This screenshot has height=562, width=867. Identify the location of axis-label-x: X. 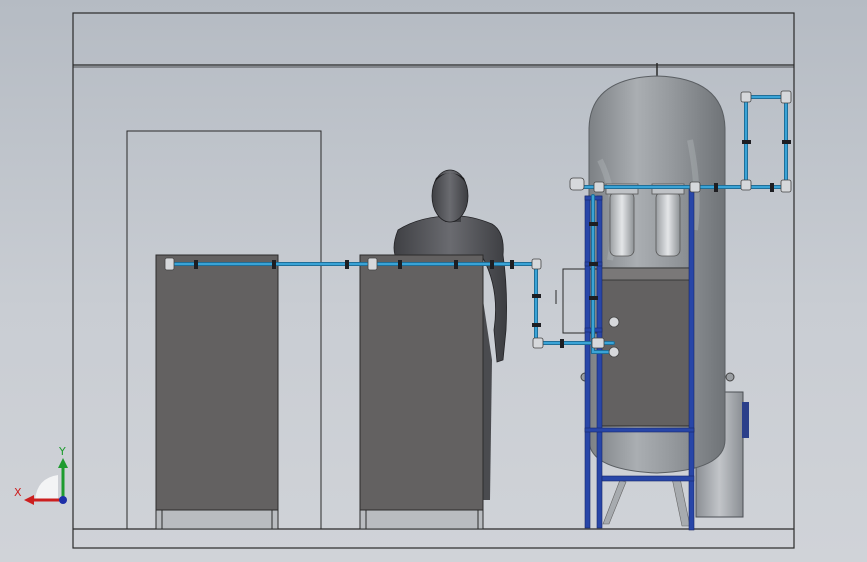
(18, 492).